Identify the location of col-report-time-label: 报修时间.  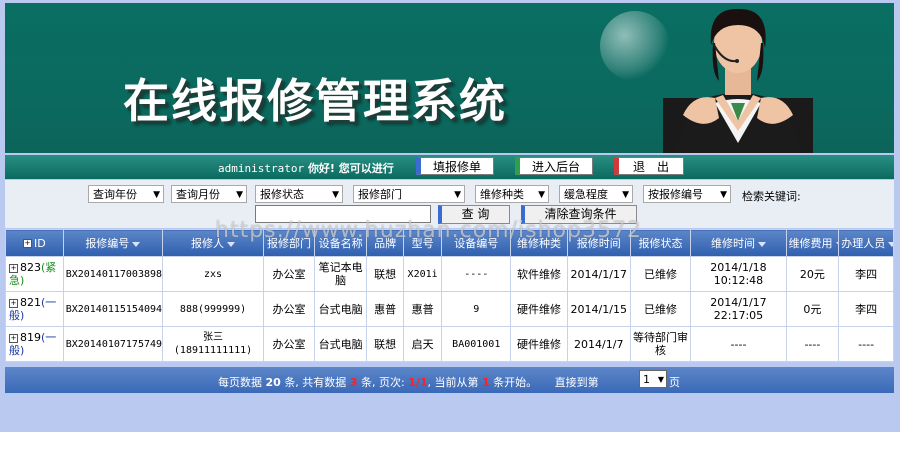
(598, 243).